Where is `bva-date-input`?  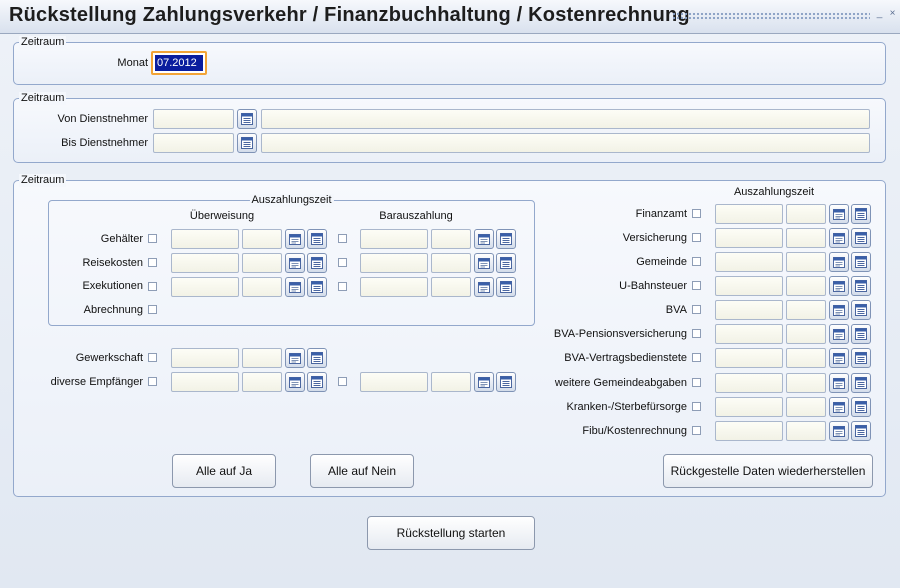 bva-date-input is located at coordinates (749, 310).